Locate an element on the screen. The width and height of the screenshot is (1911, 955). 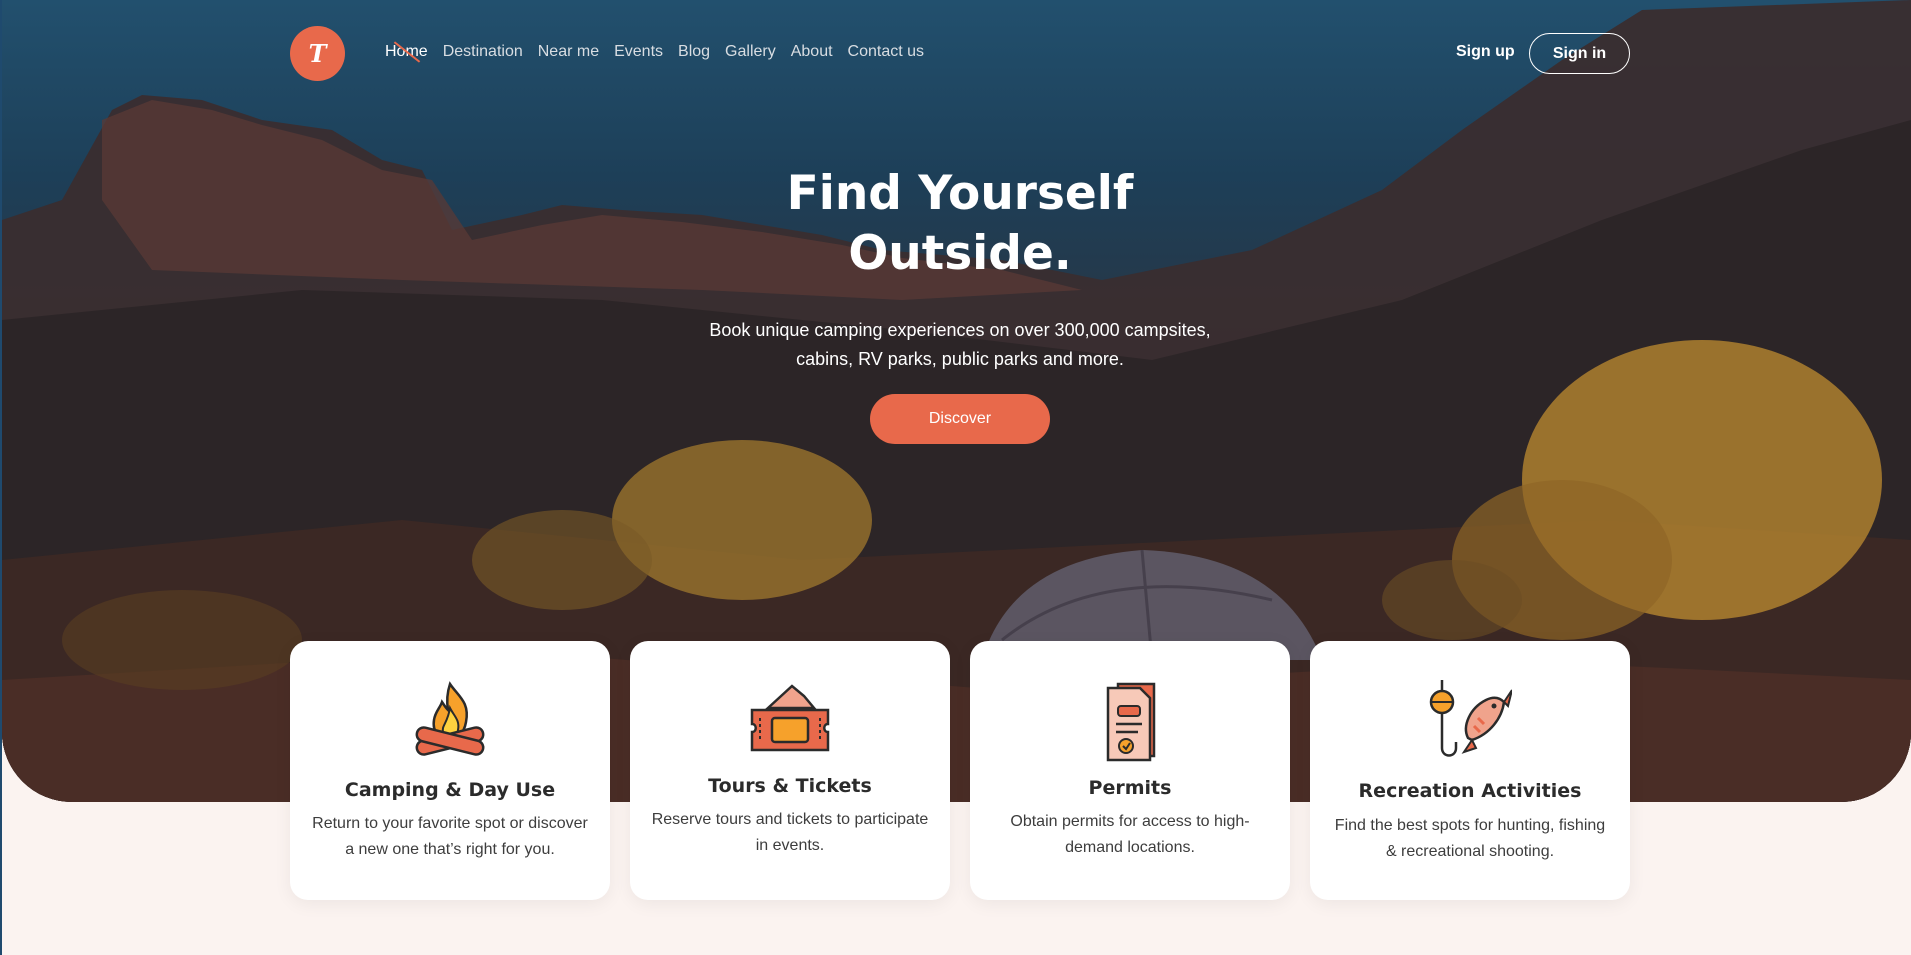
card-desc-line2: in events. is located at coordinates (790, 845).